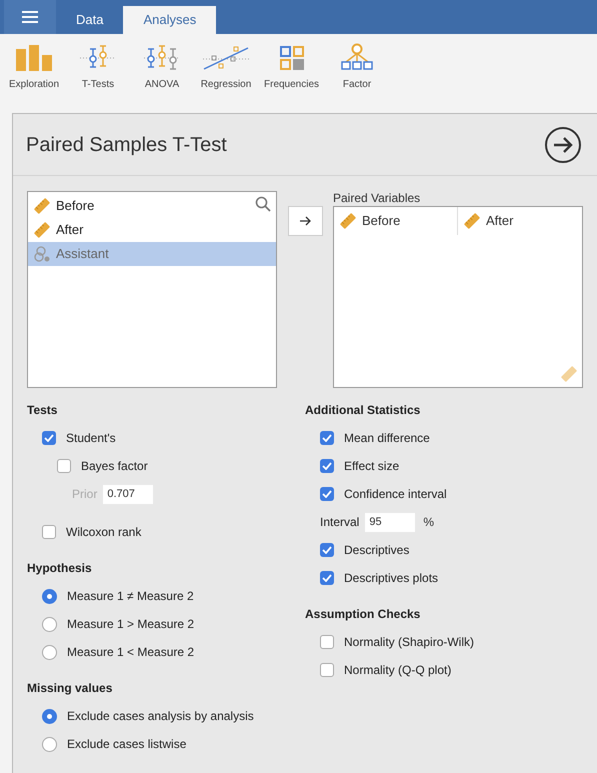 This screenshot has height=773, width=597. Describe the element at coordinates (130, 596) in the screenshot. I see `option-label: Measure 1 ≠ Measure 2` at that location.